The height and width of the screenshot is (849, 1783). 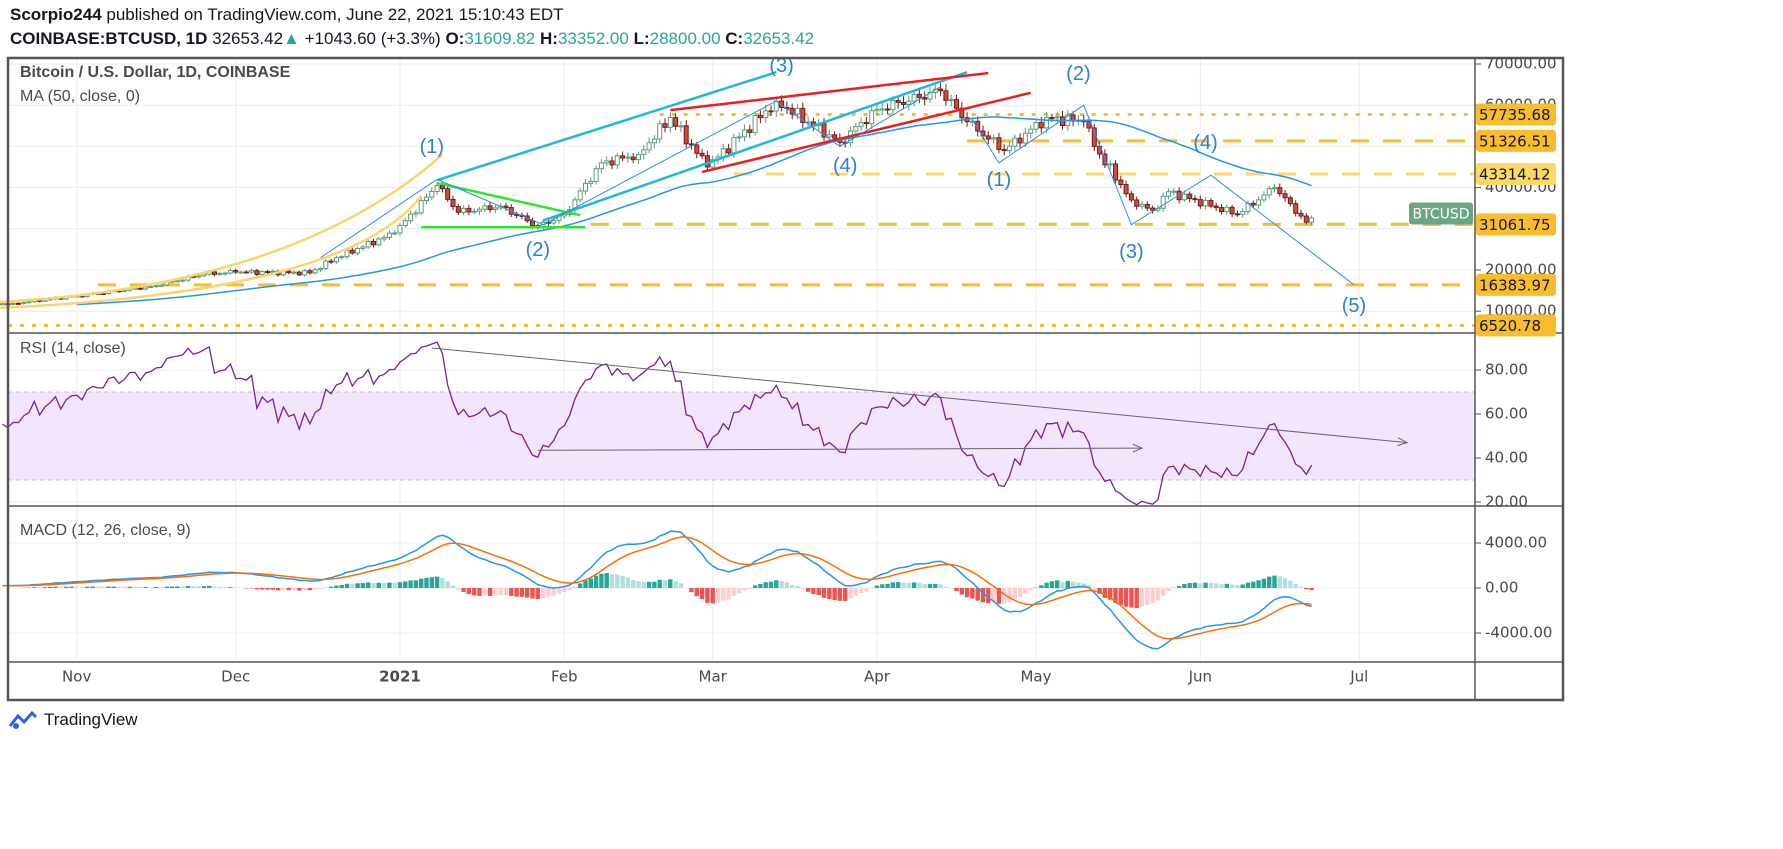 What do you see at coordinates (1506, 502) in the screenshot?
I see `rsi-tick-label: 20.00` at bounding box center [1506, 502].